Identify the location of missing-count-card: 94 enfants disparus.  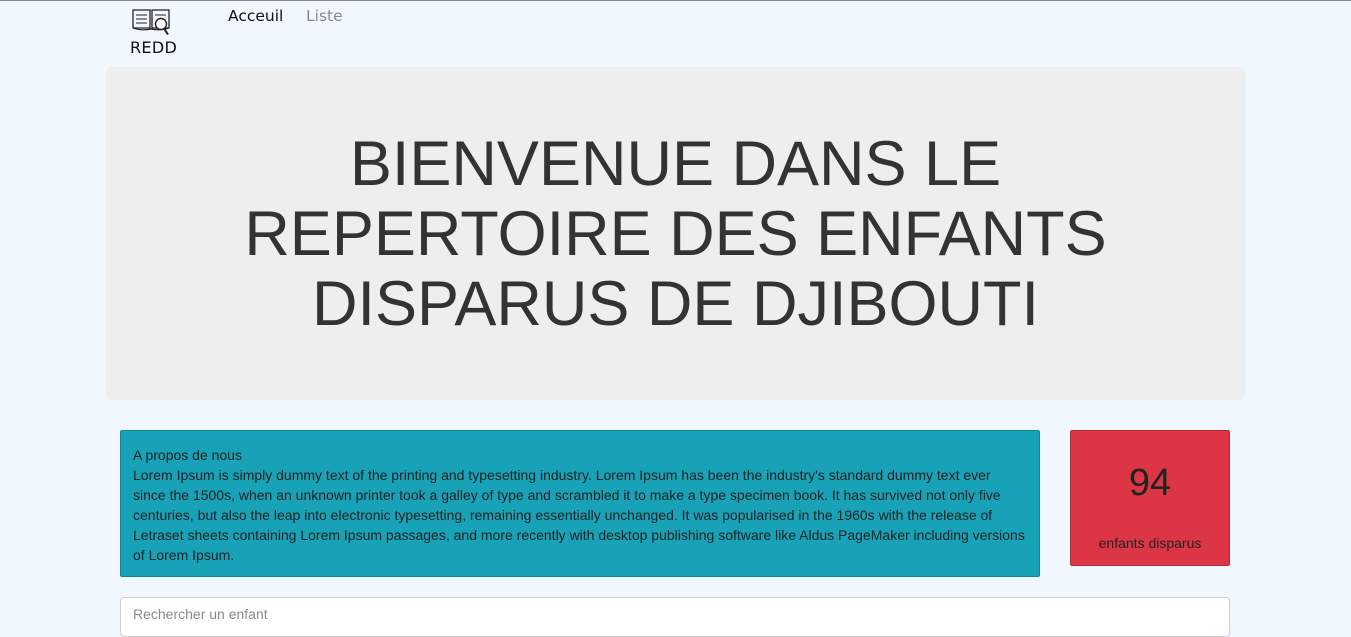
(1150, 498).